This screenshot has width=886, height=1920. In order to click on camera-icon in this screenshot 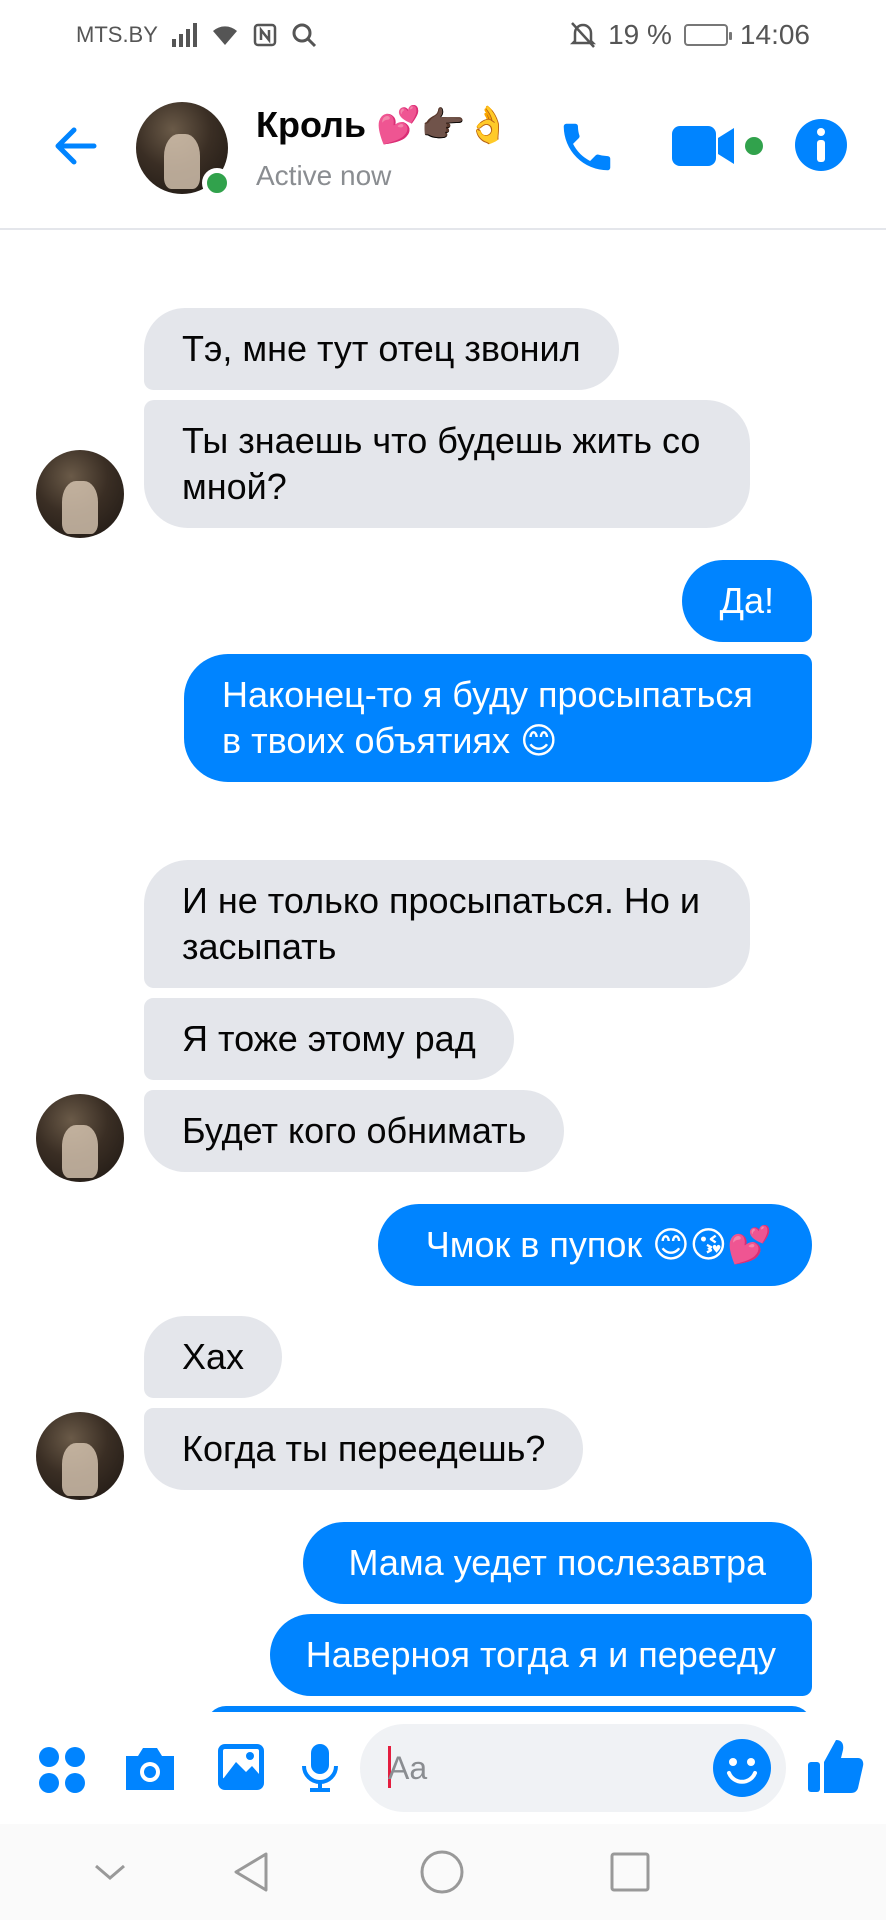, I will do `click(150, 1769)`.